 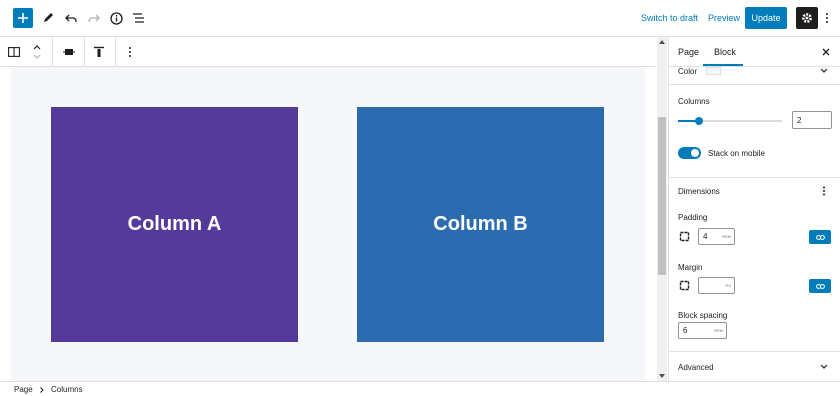 What do you see at coordinates (420, 388) in the screenshot?
I see `block-breadcrumb: Page Columns` at bounding box center [420, 388].